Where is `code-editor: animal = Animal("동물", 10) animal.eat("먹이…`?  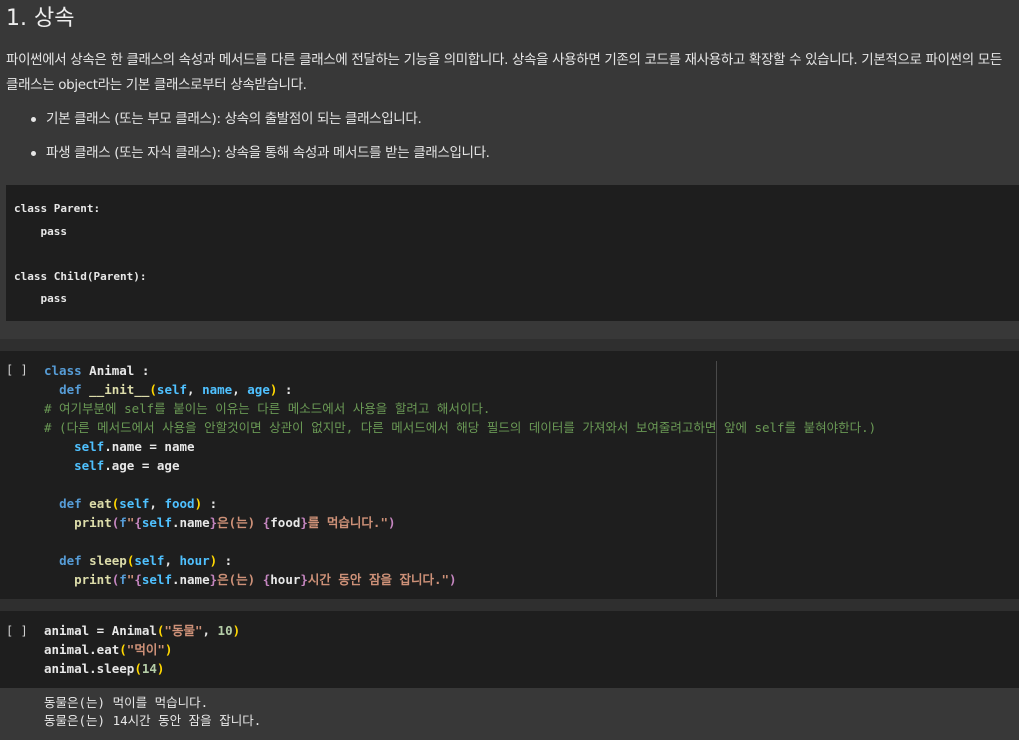 code-editor: animal = Animal("동물", 10) animal.eat("먹이… is located at coordinates (142, 649).